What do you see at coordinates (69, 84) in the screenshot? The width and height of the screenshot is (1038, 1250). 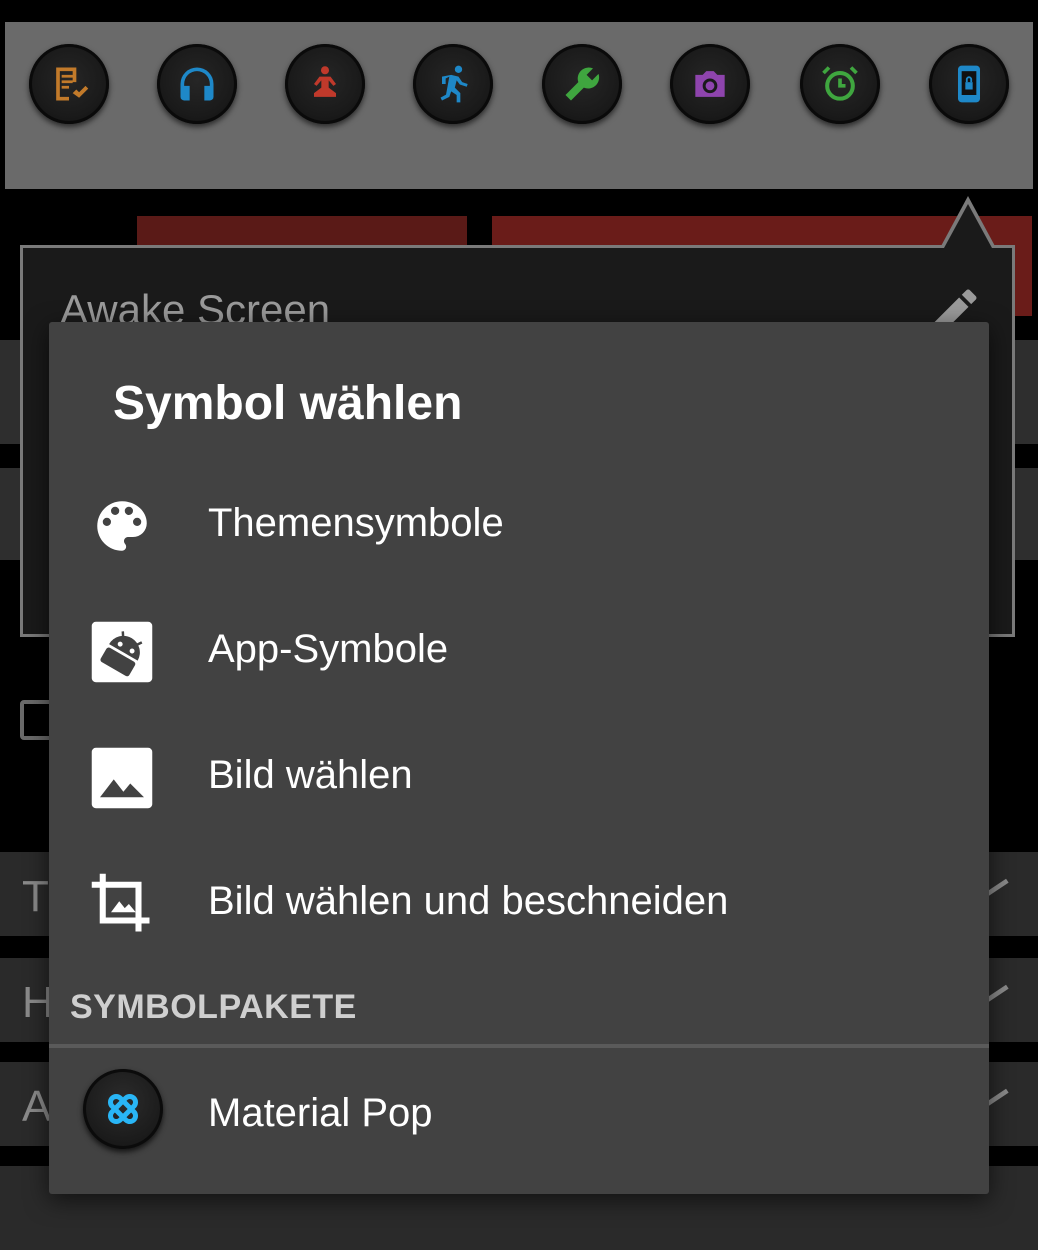 I see `checklist-icon` at bounding box center [69, 84].